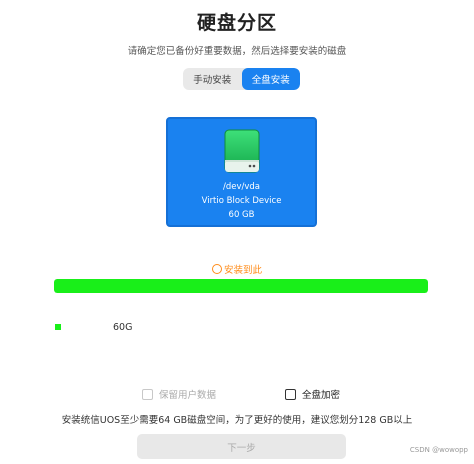 The height and width of the screenshot is (464, 474). I want to click on install-here-label: 安装到此, so click(242, 270).